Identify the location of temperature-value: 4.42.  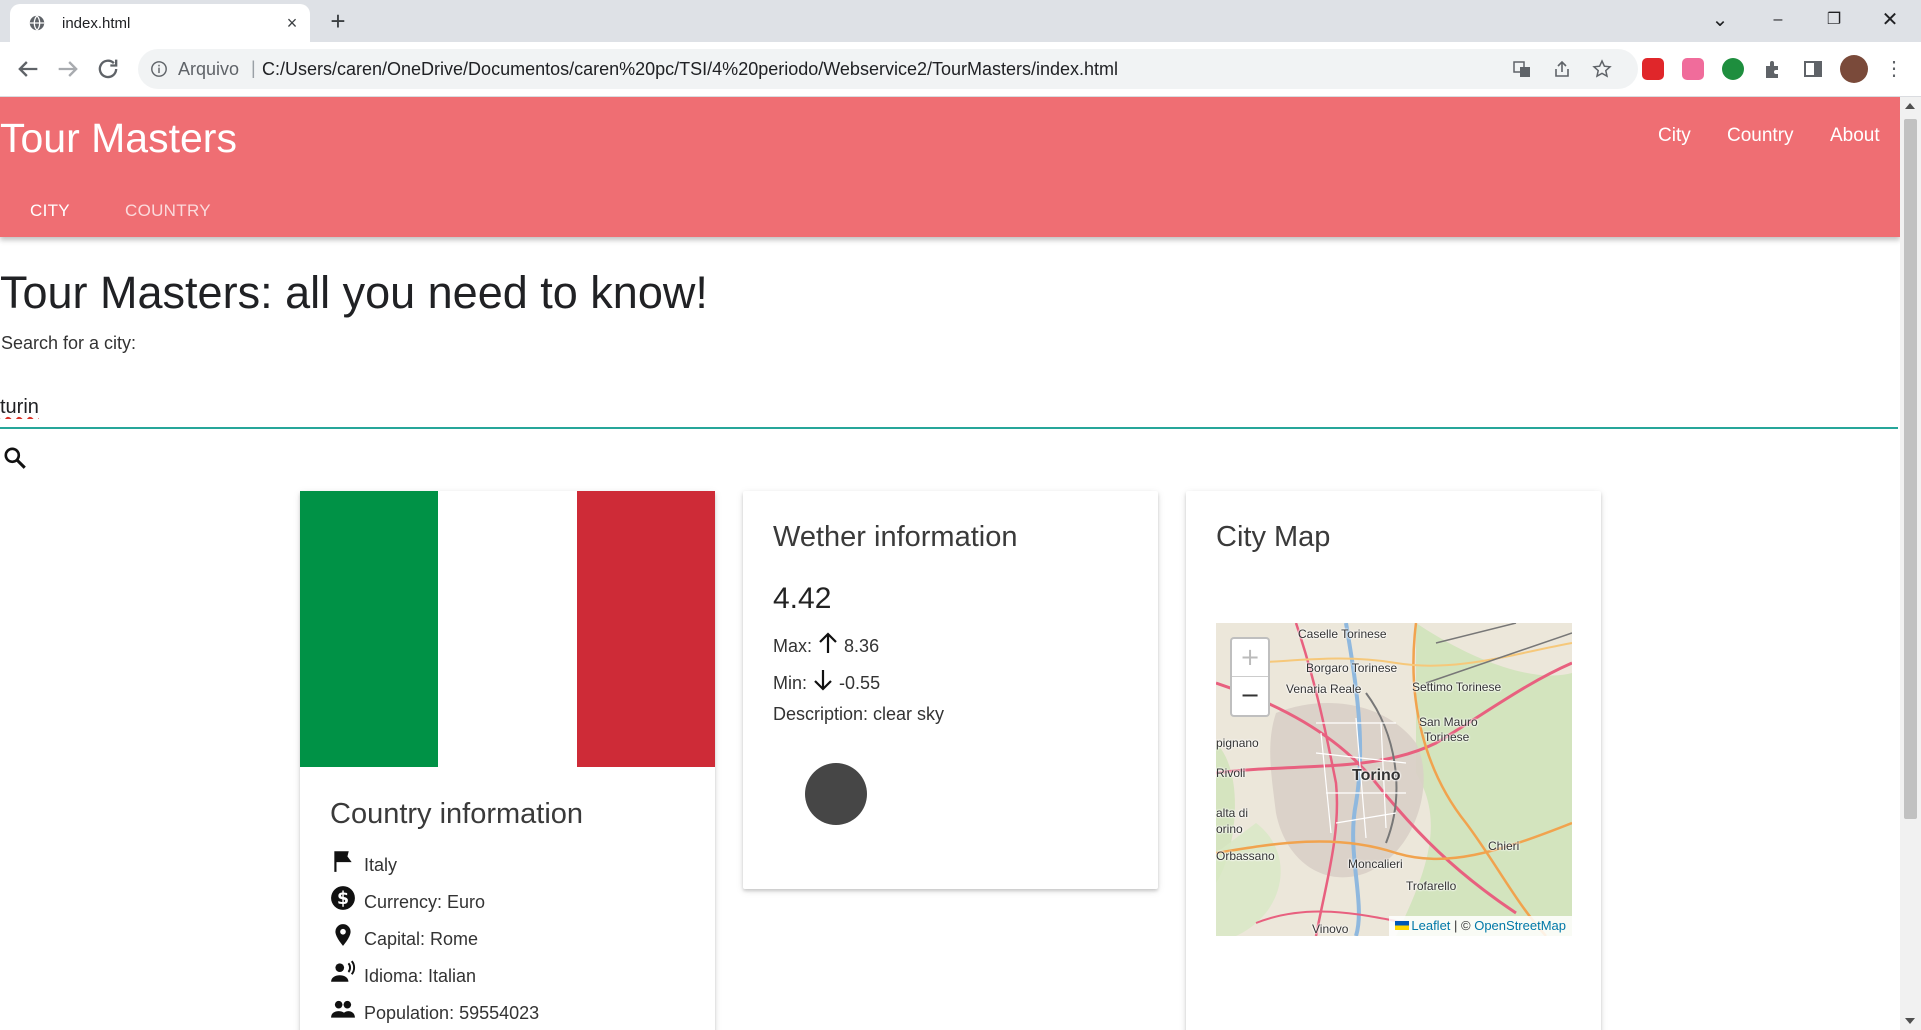
(802, 598).